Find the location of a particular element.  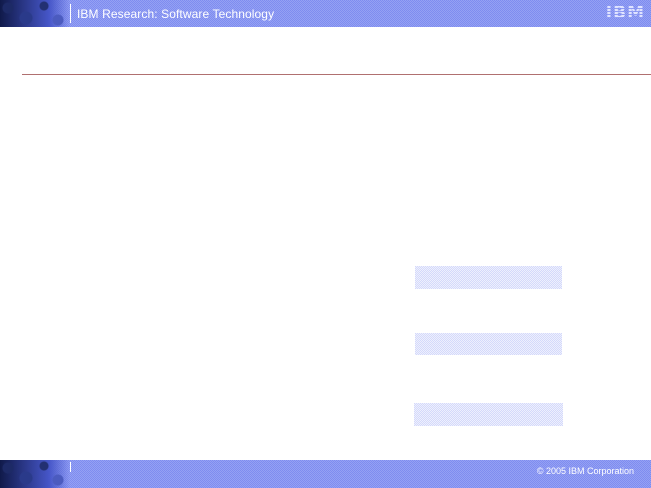

ibm-logo: IBM is located at coordinates (625, 13).